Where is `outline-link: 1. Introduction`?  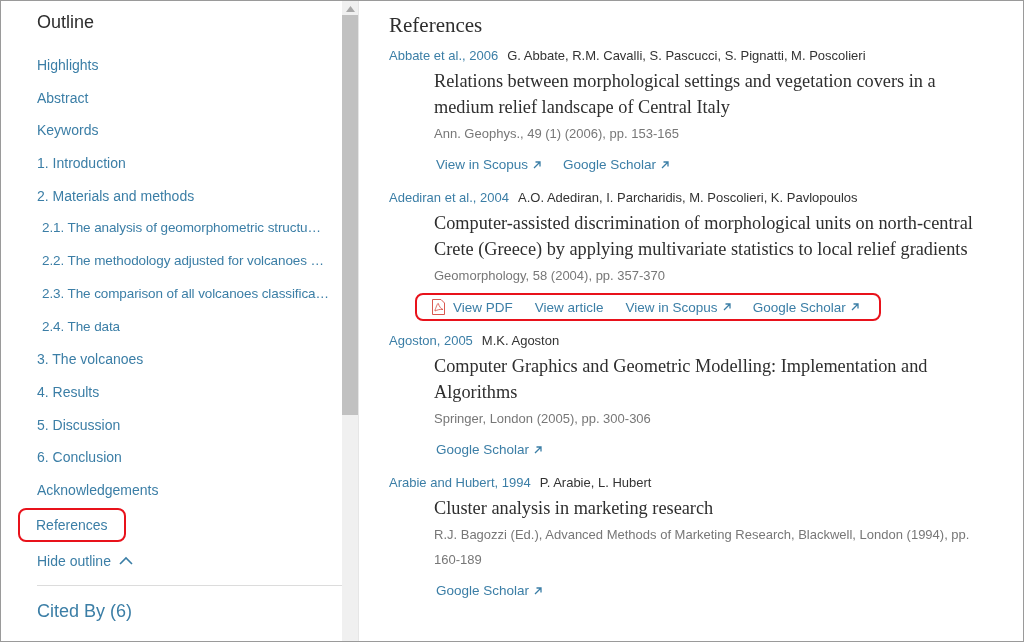
outline-link: 1. Introduction is located at coordinates (81, 167).